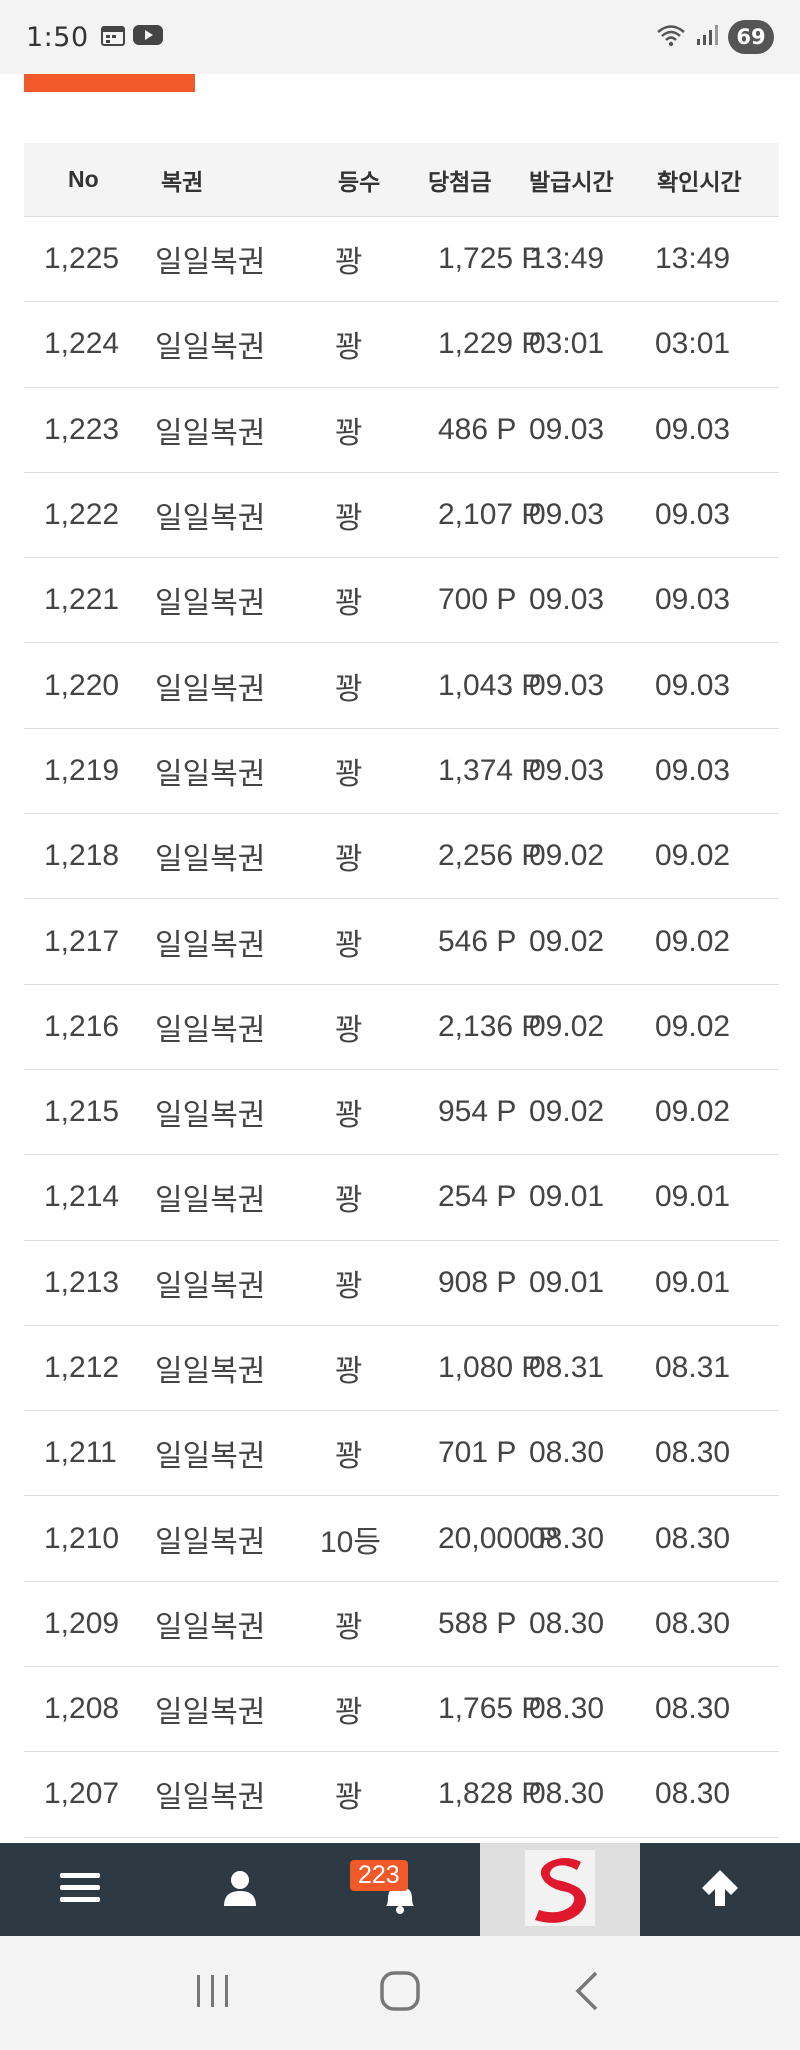 The image size is (800, 2050). What do you see at coordinates (477, 600) in the screenshot?
I see `cell-prize: 700 P` at bounding box center [477, 600].